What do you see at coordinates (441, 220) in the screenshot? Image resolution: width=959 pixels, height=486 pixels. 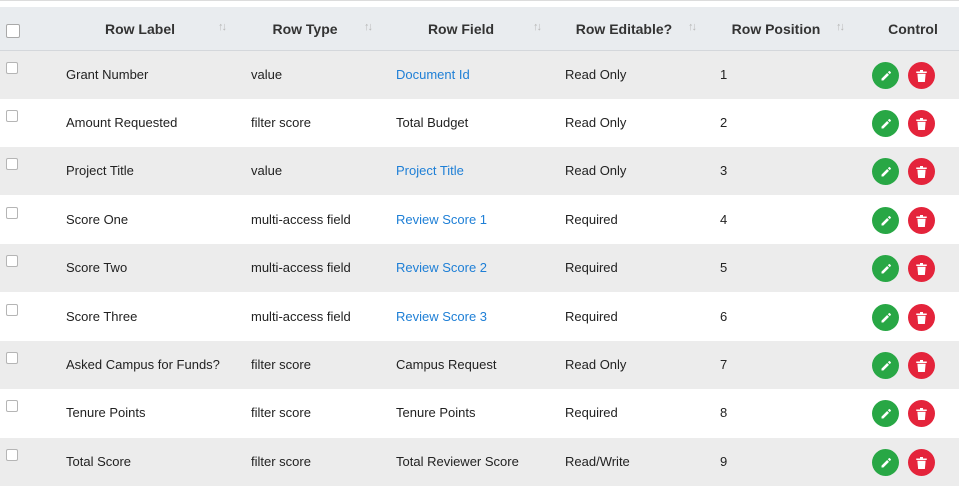 I see `row-field-link: Review Score 1` at bounding box center [441, 220].